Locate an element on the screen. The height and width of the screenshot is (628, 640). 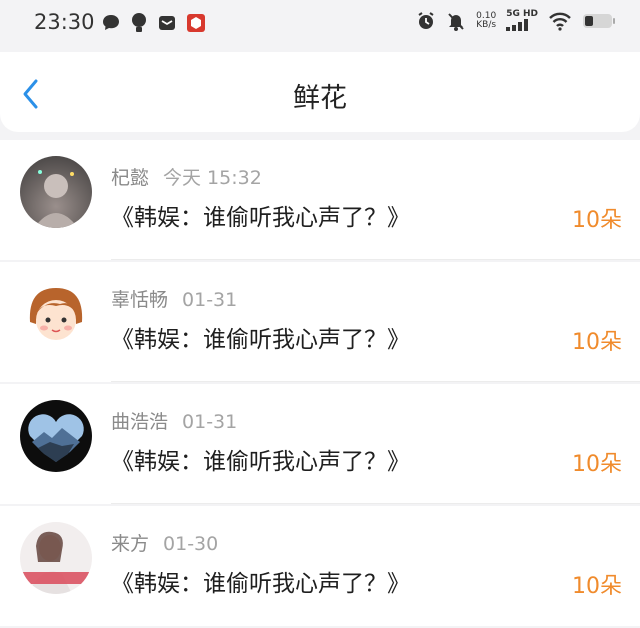
entry-date: 今天 15:32 is located at coordinates (212, 178).